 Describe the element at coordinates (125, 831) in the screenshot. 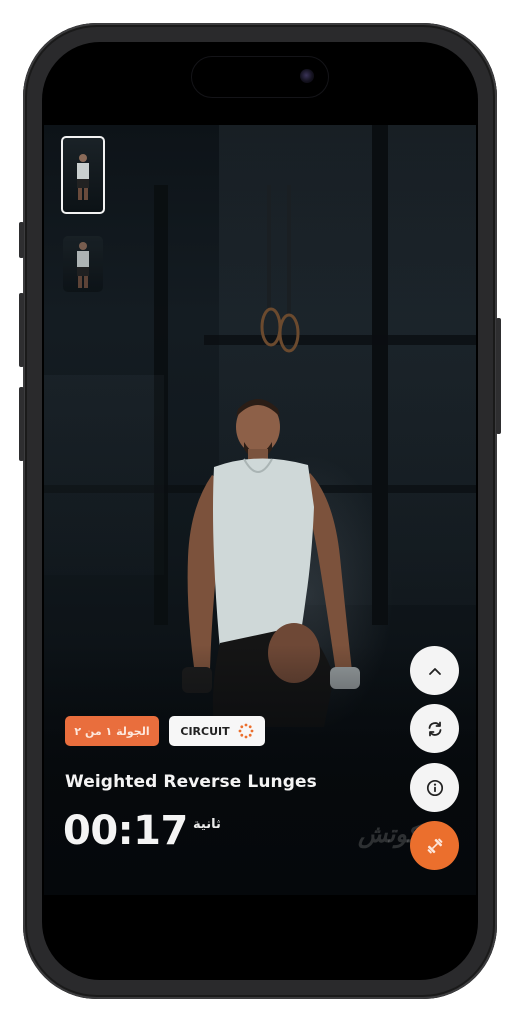

I see `exercise-timer: 00:17` at that location.